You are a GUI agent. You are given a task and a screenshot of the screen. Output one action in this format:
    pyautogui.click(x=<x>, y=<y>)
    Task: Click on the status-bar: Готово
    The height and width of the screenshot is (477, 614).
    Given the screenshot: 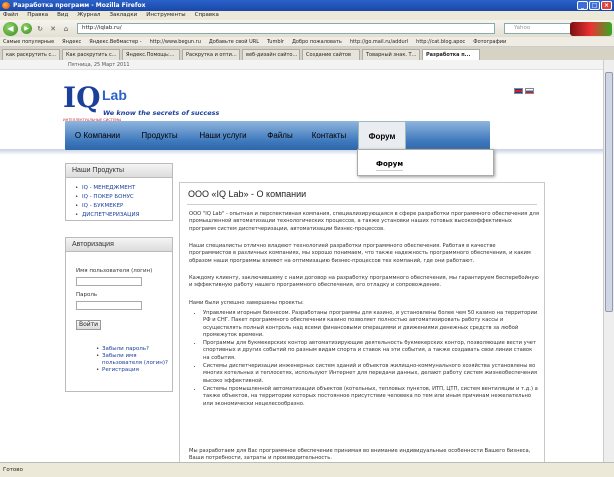 What is the action you would take?
    pyautogui.click(x=307, y=469)
    